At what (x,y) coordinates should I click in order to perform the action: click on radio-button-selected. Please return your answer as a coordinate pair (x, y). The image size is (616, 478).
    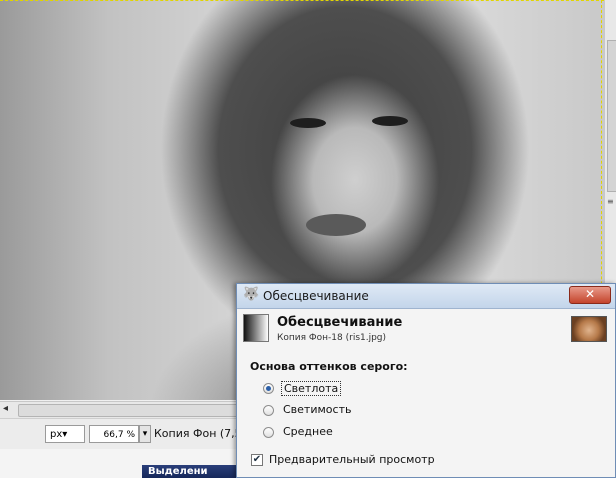
    Looking at the image, I should click on (268, 388).